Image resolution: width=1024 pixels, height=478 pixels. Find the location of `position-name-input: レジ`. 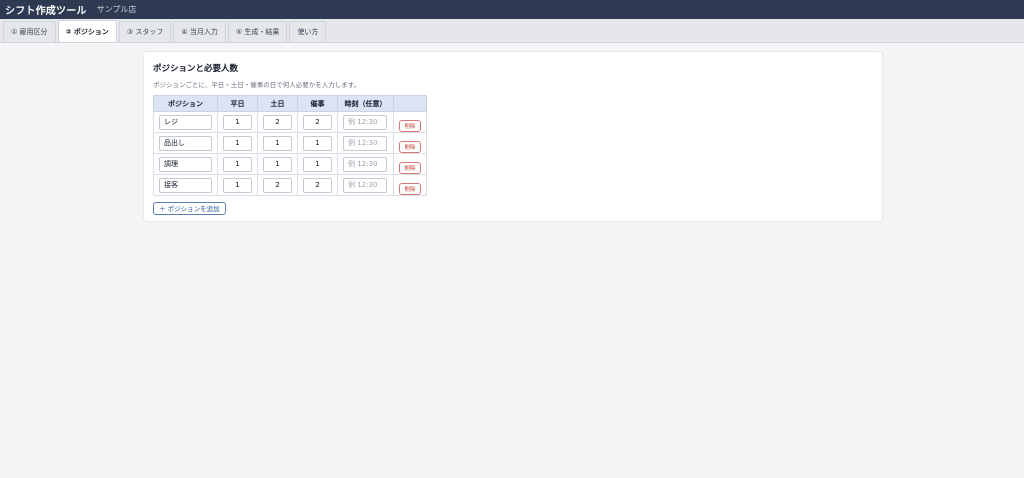

position-name-input: レジ is located at coordinates (185, 122).